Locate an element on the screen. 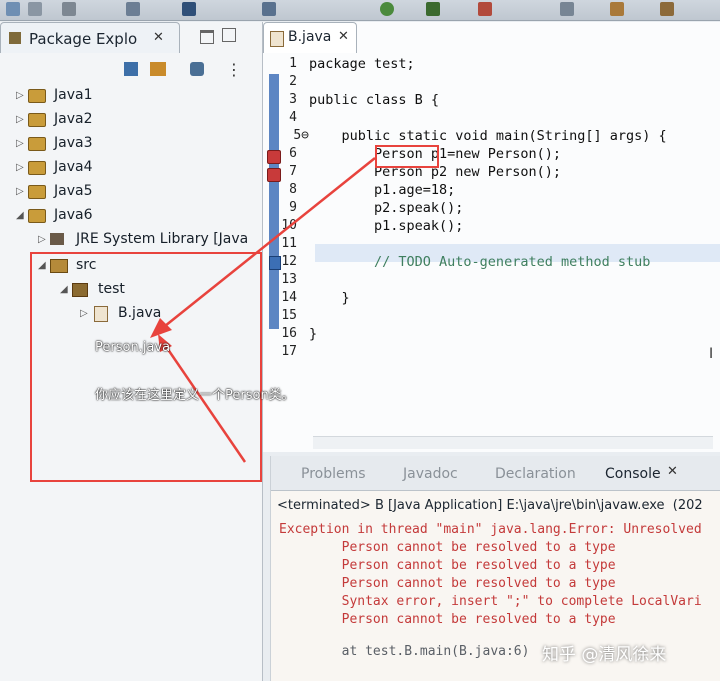 The image size is (720, 681). code-line-comment: // TODO Auto-generated method stub is located at coordinates (480, 262).